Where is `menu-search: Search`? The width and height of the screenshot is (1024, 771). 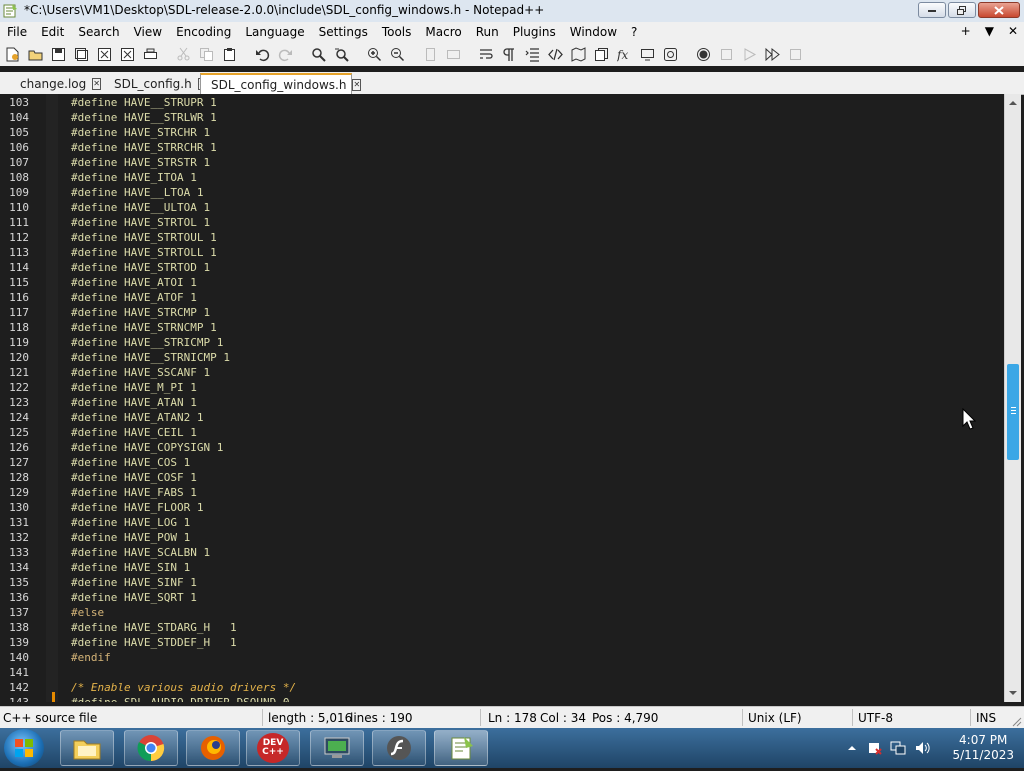 menu-search: Search is located at coordinates (98, 32).